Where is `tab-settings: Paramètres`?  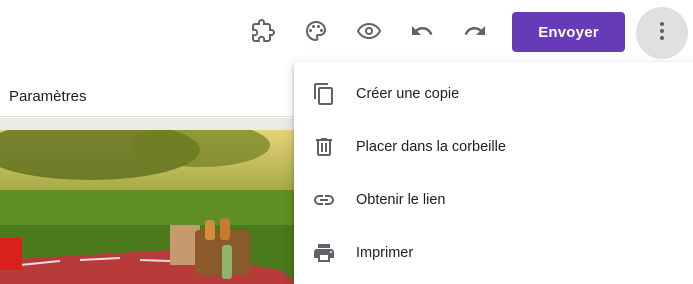
tab-settings: Paramètres is located at coordinates (48, 96).